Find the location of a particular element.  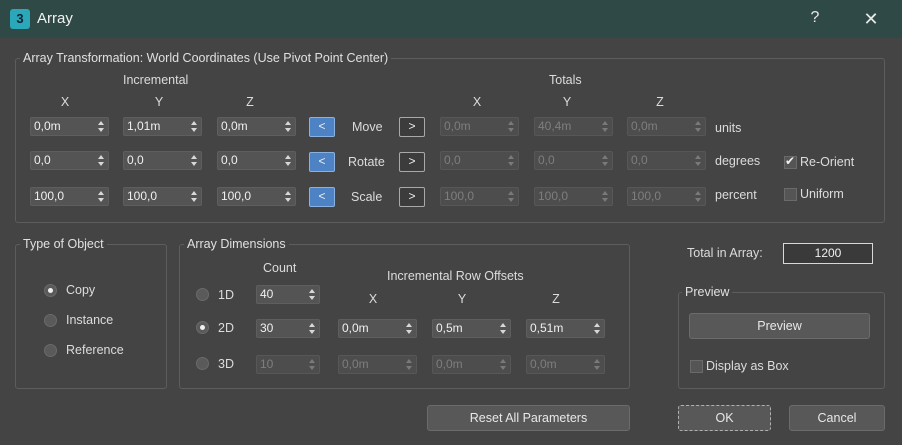

inc-axis-x: X is located at coordinates (65, 102).